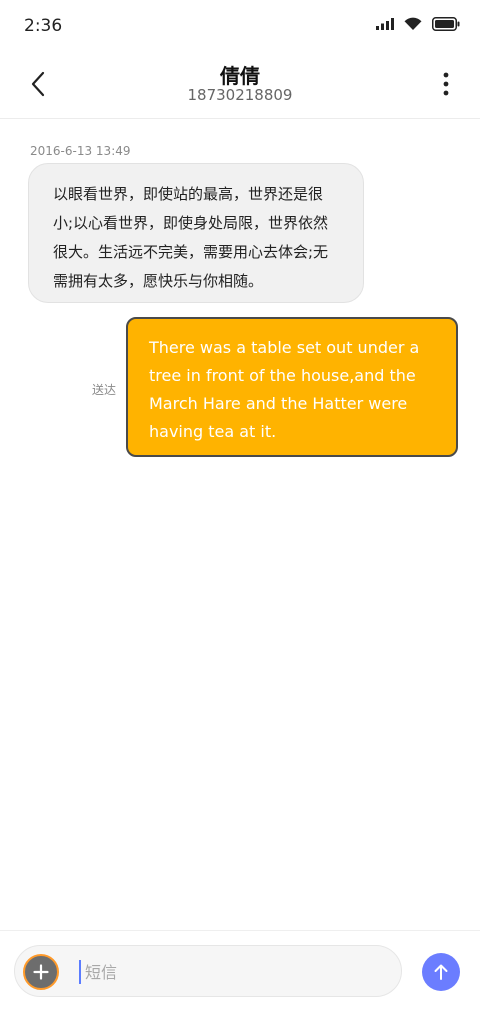  I want to click on composer-field-container, so click(208, 971).